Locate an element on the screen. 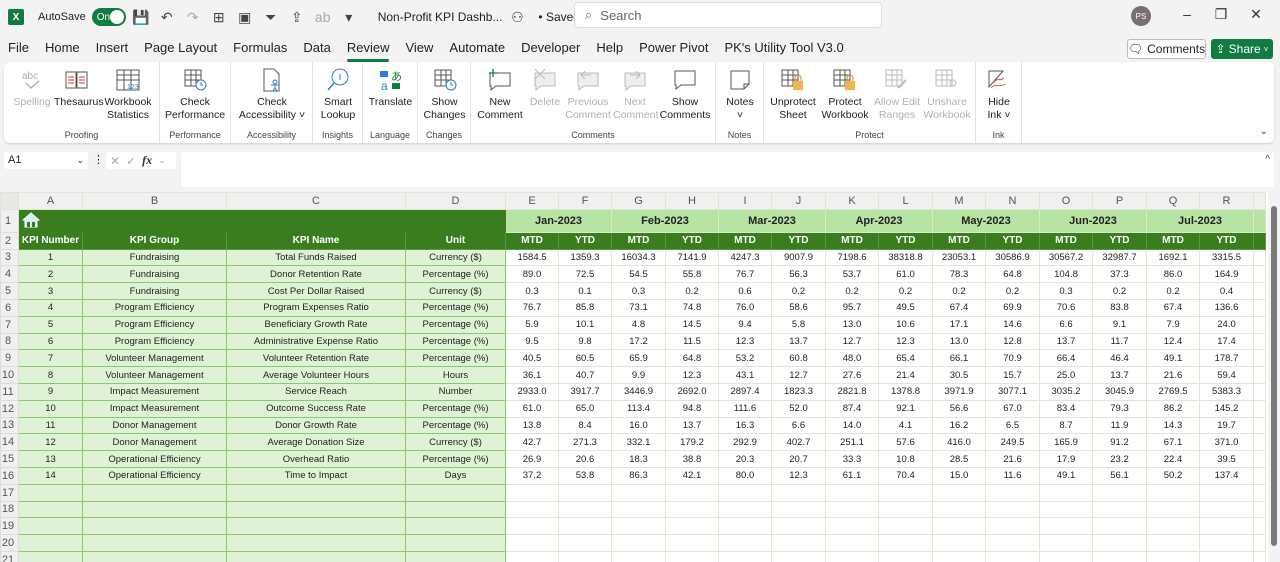  kpi-group-cell: Volunteer Management is located at coordinates (154, 358).